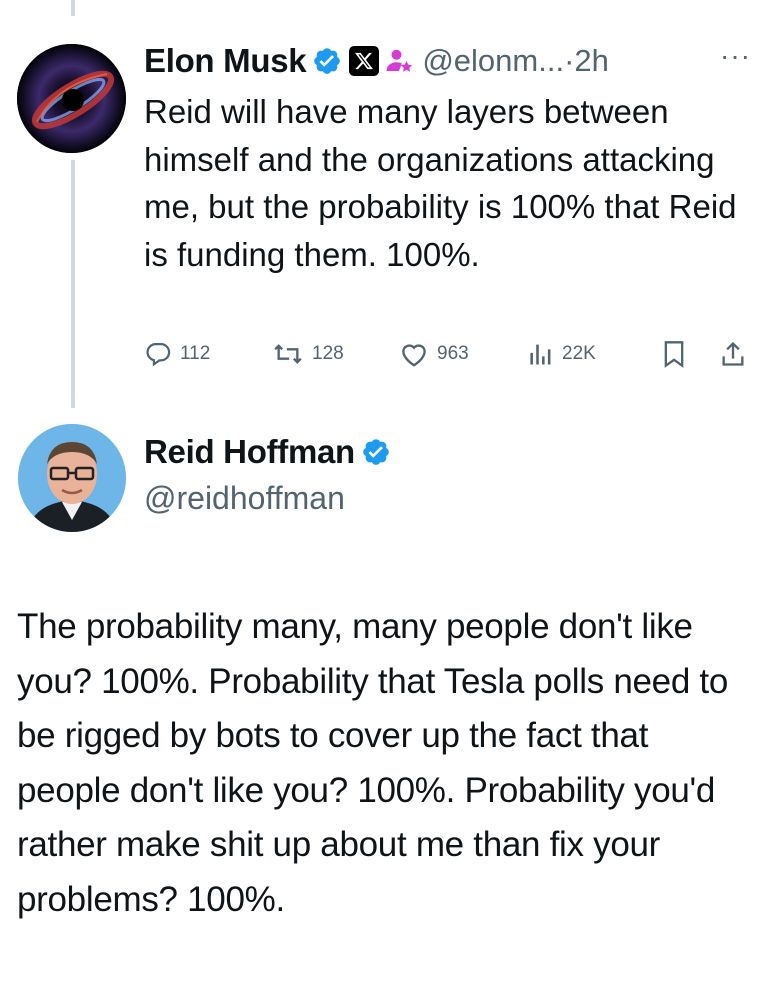 The width and height of the screenshot is (770, 1000). I want to click on share-button, so click(733, 354).